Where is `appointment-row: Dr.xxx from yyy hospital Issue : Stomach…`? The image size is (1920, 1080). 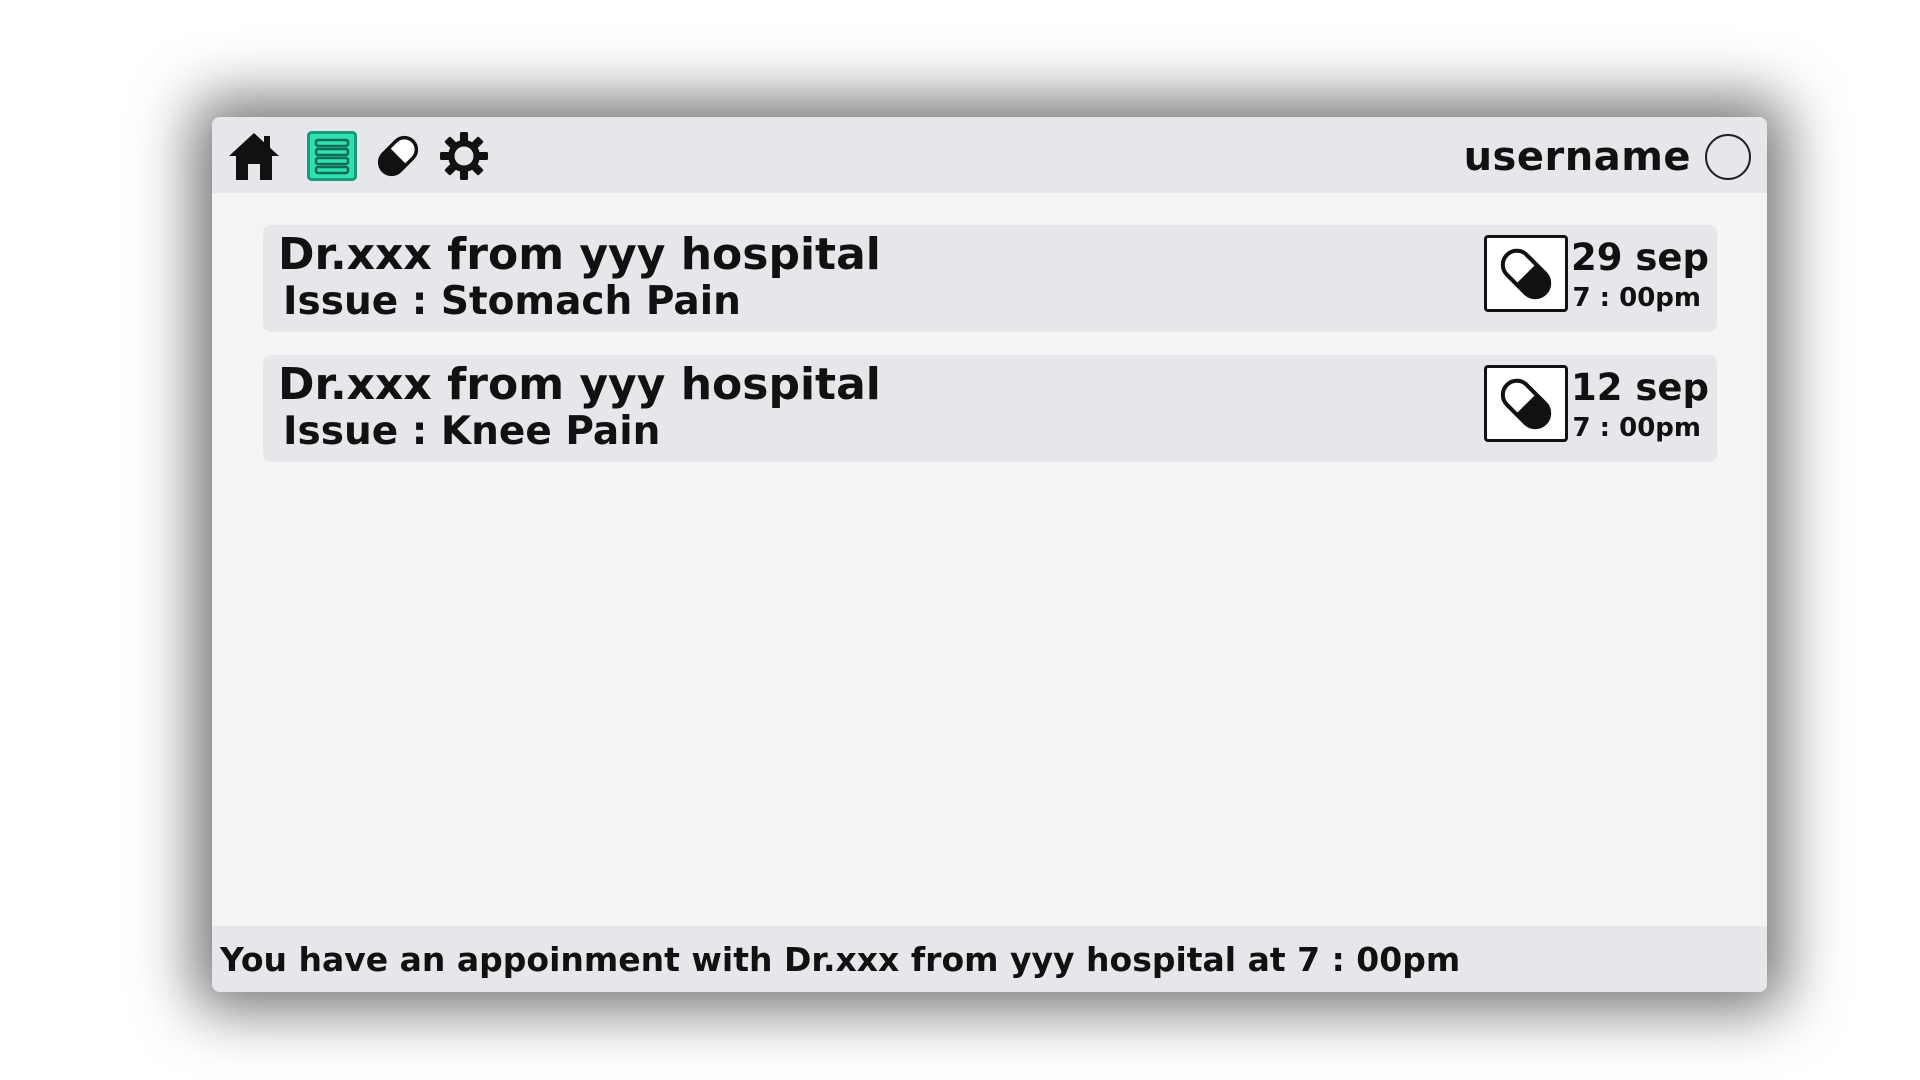
appointment-row: Dr.xxx from yyy hospital Issue : Stomach… is located at coordinates (990, 278).